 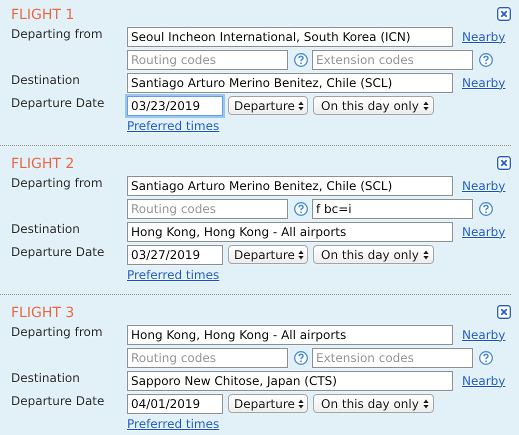 What do you see at coordinates (290, 82) in the screenshot?
I see `destination-airport-field: Santiago Arturo Merino Benitez, Chile (SCL)` at bounding box center [290, 82].